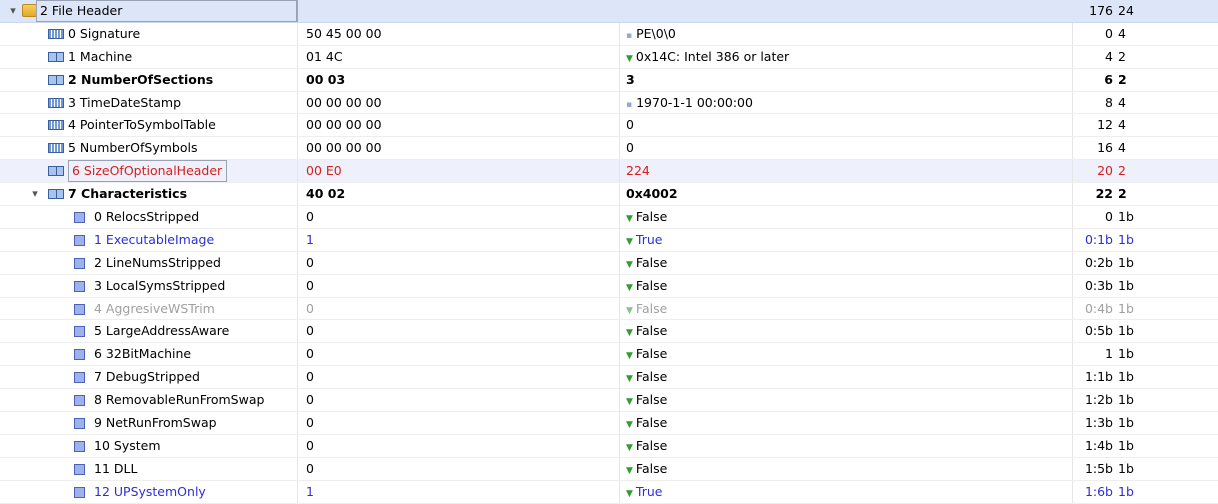 This screenshot has width=1218, height=504. Describe the element at coordinates (609, 446) in the screenshot. I see `tree-row: 10 System 0 ▼ False 1:4b 1b` at that location.